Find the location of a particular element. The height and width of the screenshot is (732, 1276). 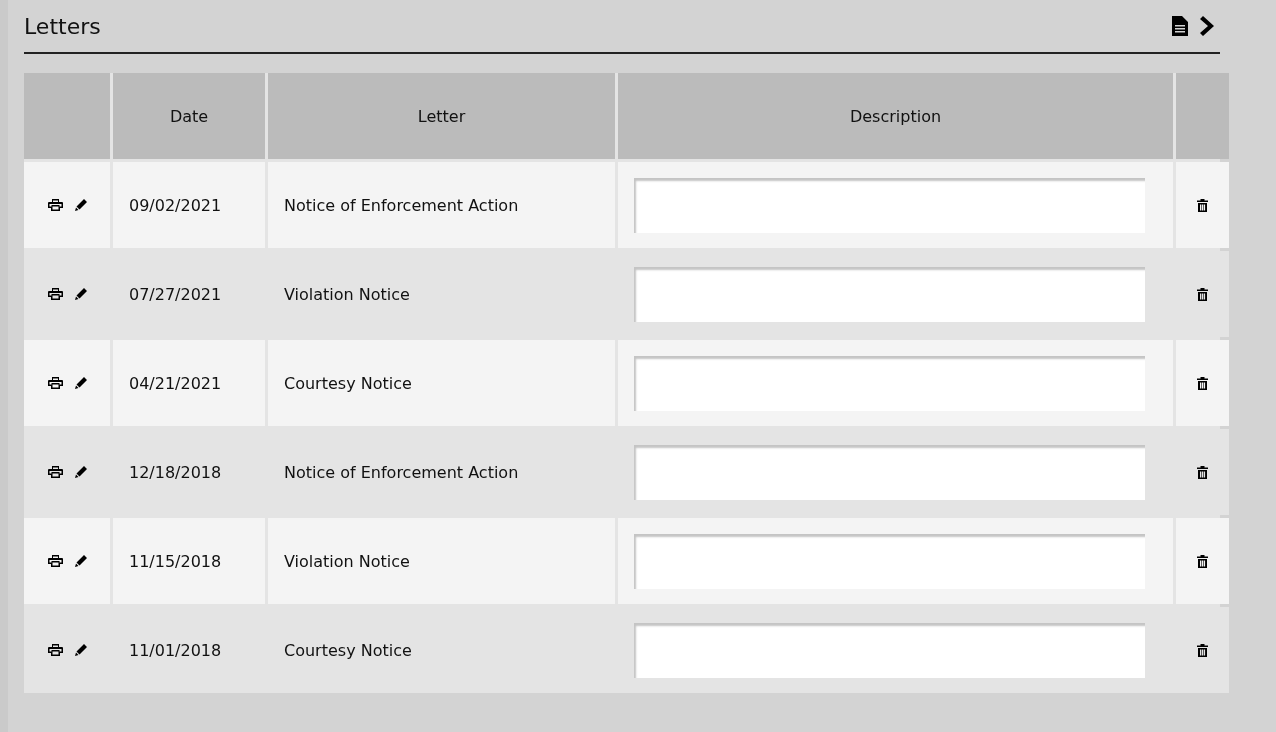

column-header: Date is located at coordinates (189, 116).